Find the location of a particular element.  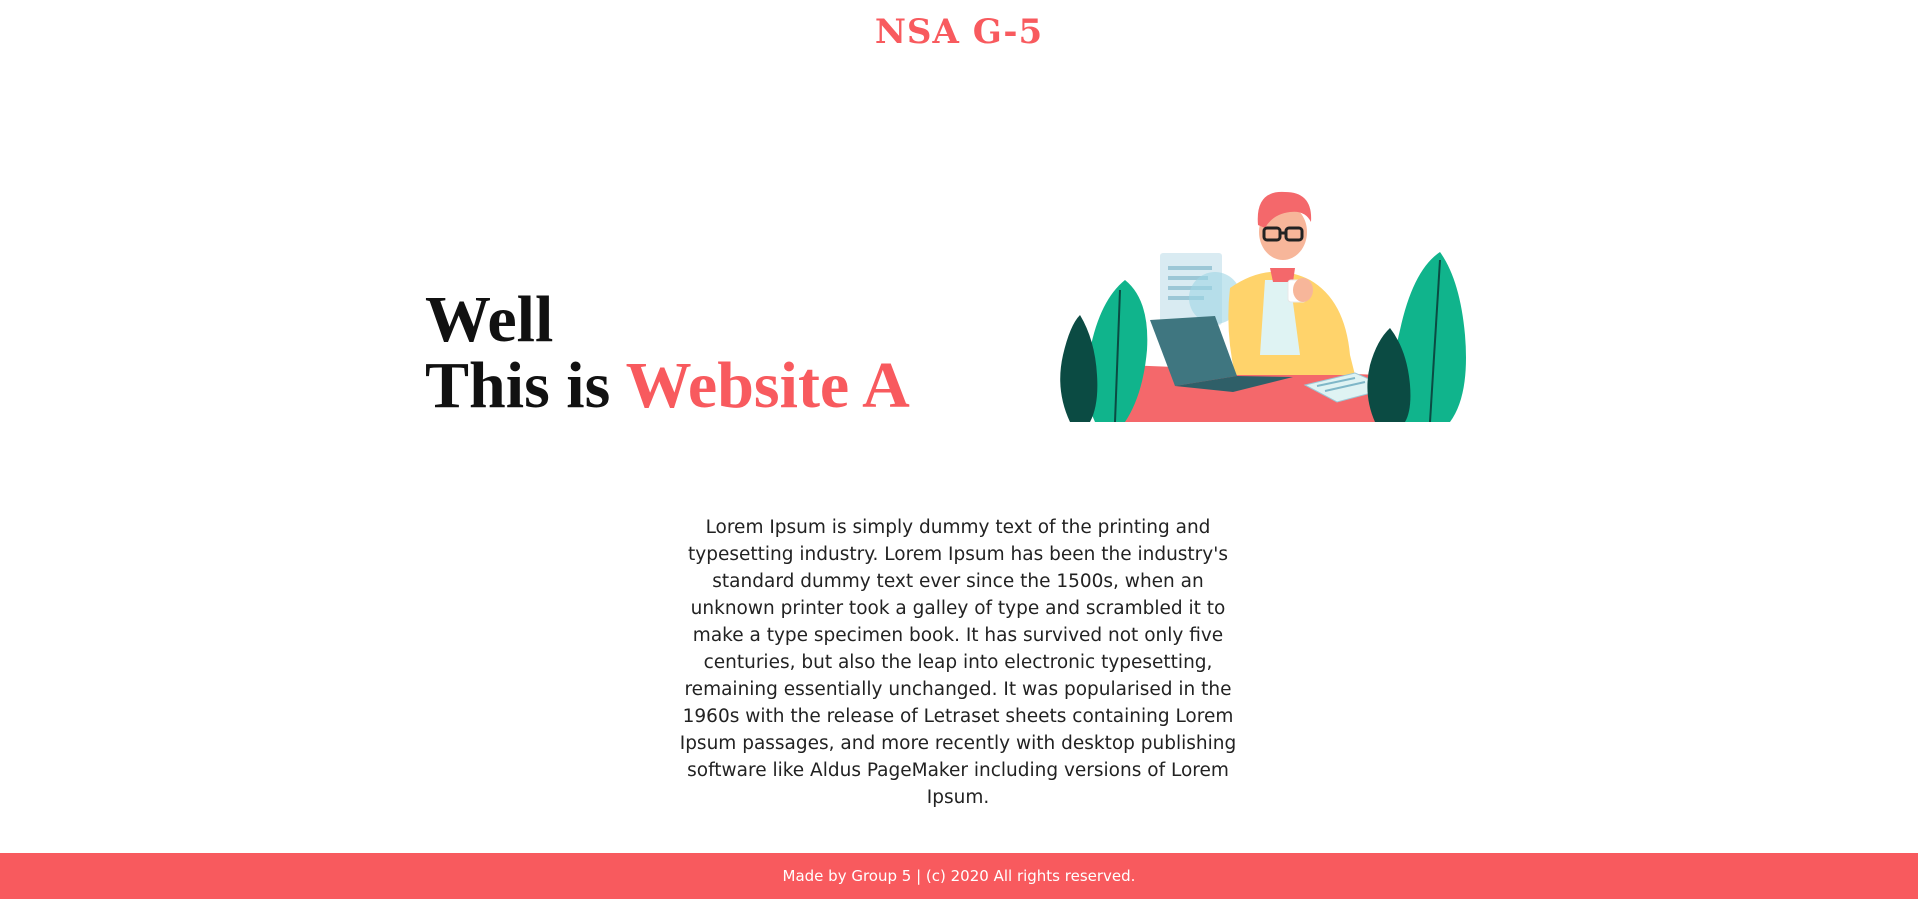

person-at-laptop-illustration is located at coordinates (1263, 306).